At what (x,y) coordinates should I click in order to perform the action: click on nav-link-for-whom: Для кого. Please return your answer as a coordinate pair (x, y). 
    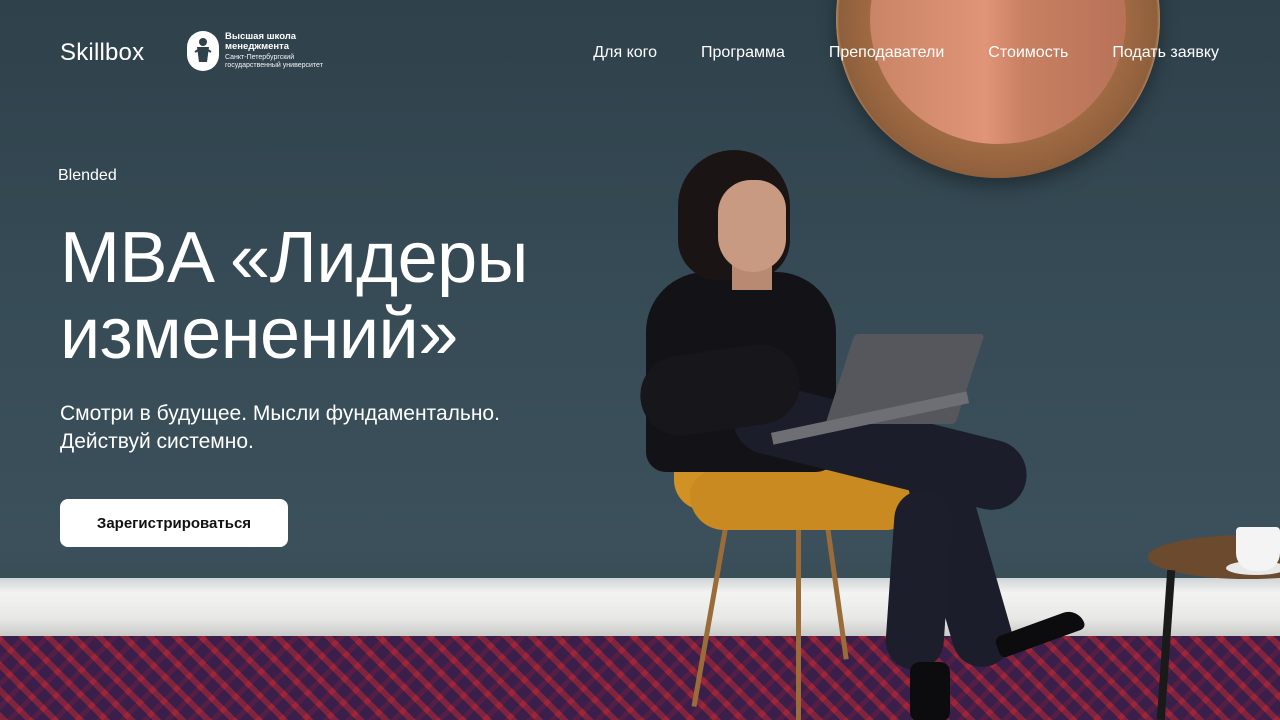
    Looking at the image, I should click on (625, 53).